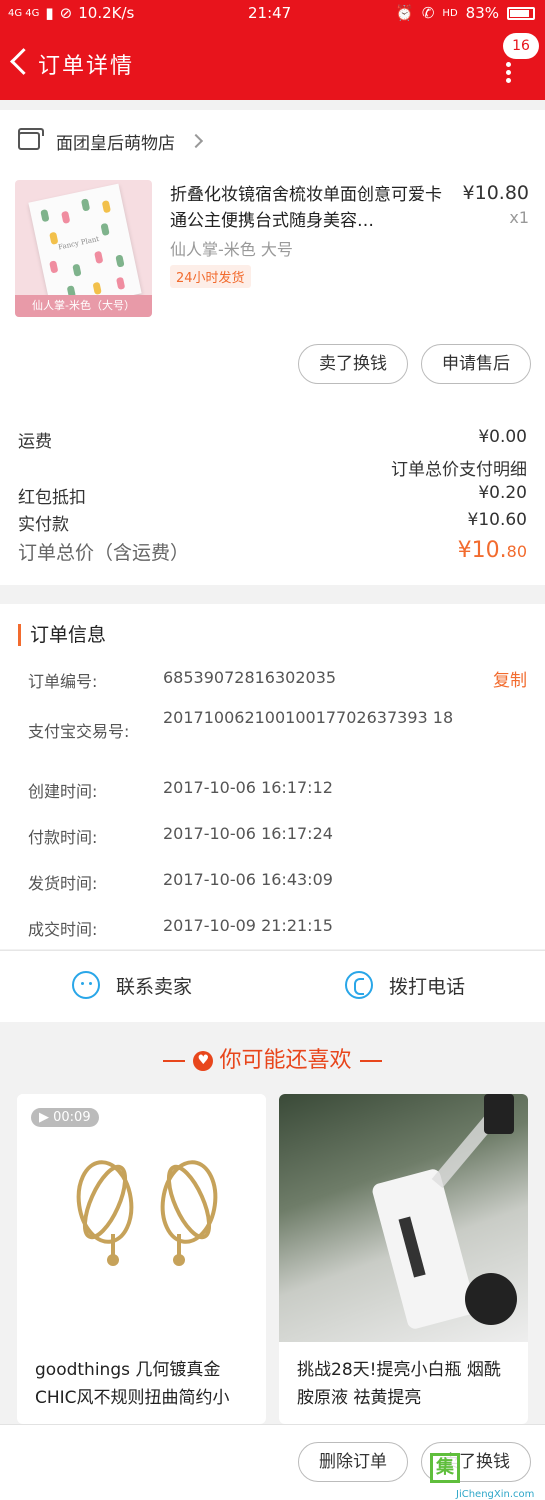 Image resolution: width=545 pixels, height=1500 pixels. What do you see at coordinates (482, 550) in the screenshot?
I see `total-value-int: ¥10.` at bounding box center [482, 550].